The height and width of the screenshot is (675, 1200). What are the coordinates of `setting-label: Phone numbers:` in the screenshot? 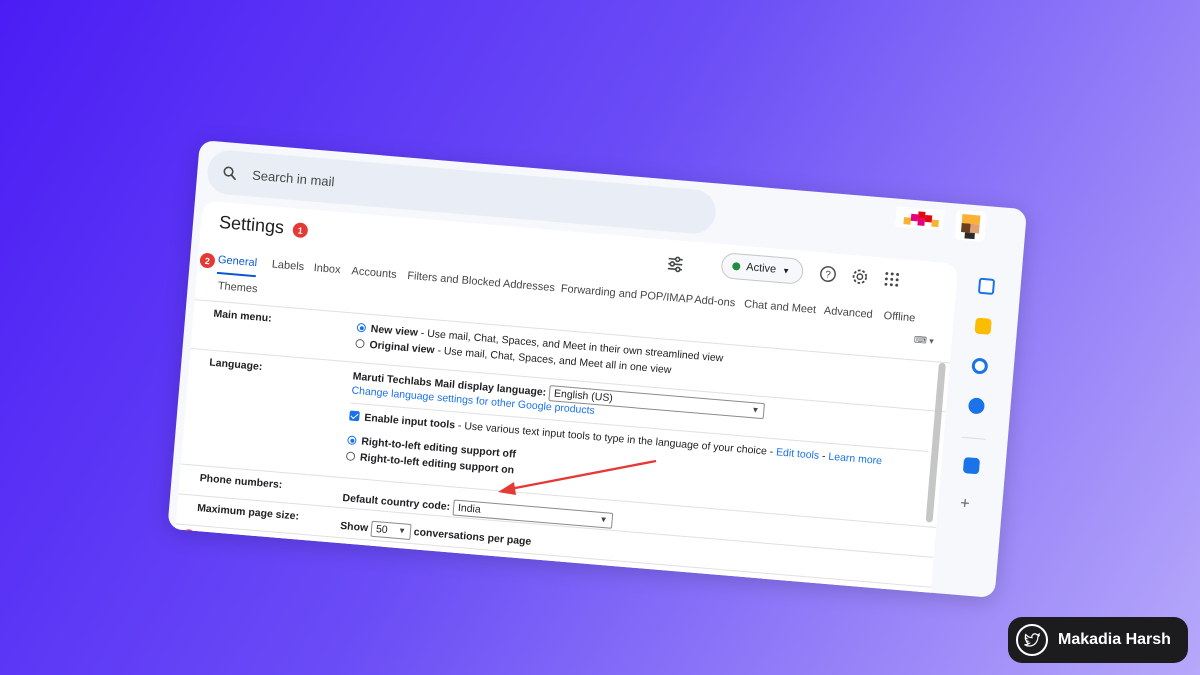 It's located at (241, 482).